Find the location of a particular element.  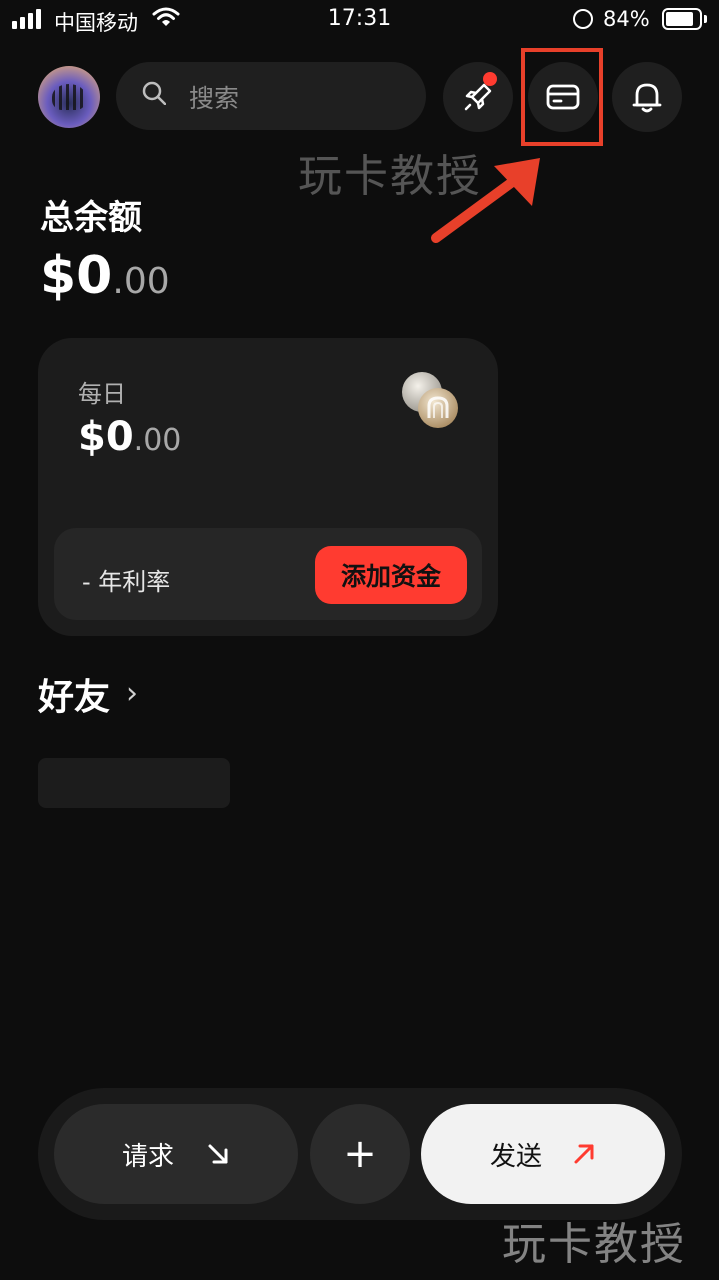

bell-icon is located at coordinates (647, 98).